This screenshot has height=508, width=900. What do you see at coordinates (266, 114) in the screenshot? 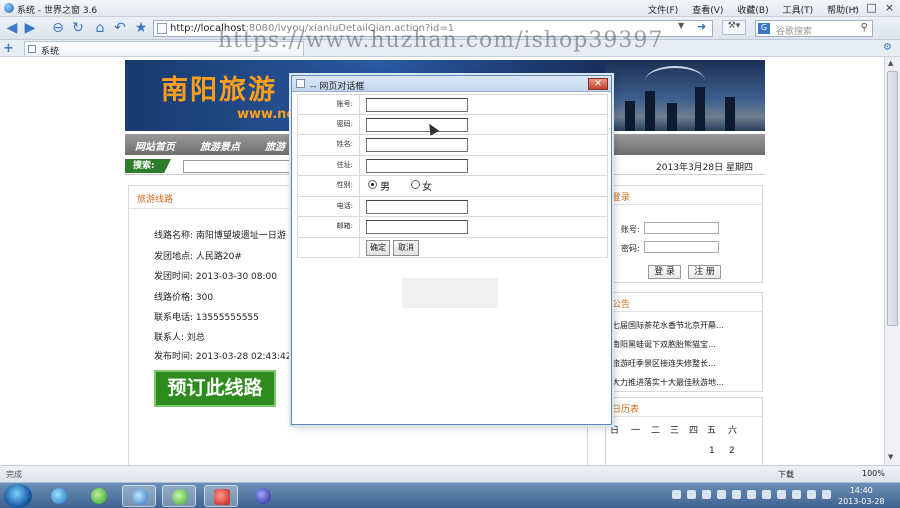
I see `site-url: www.ne` at bounding box center [266, 114].